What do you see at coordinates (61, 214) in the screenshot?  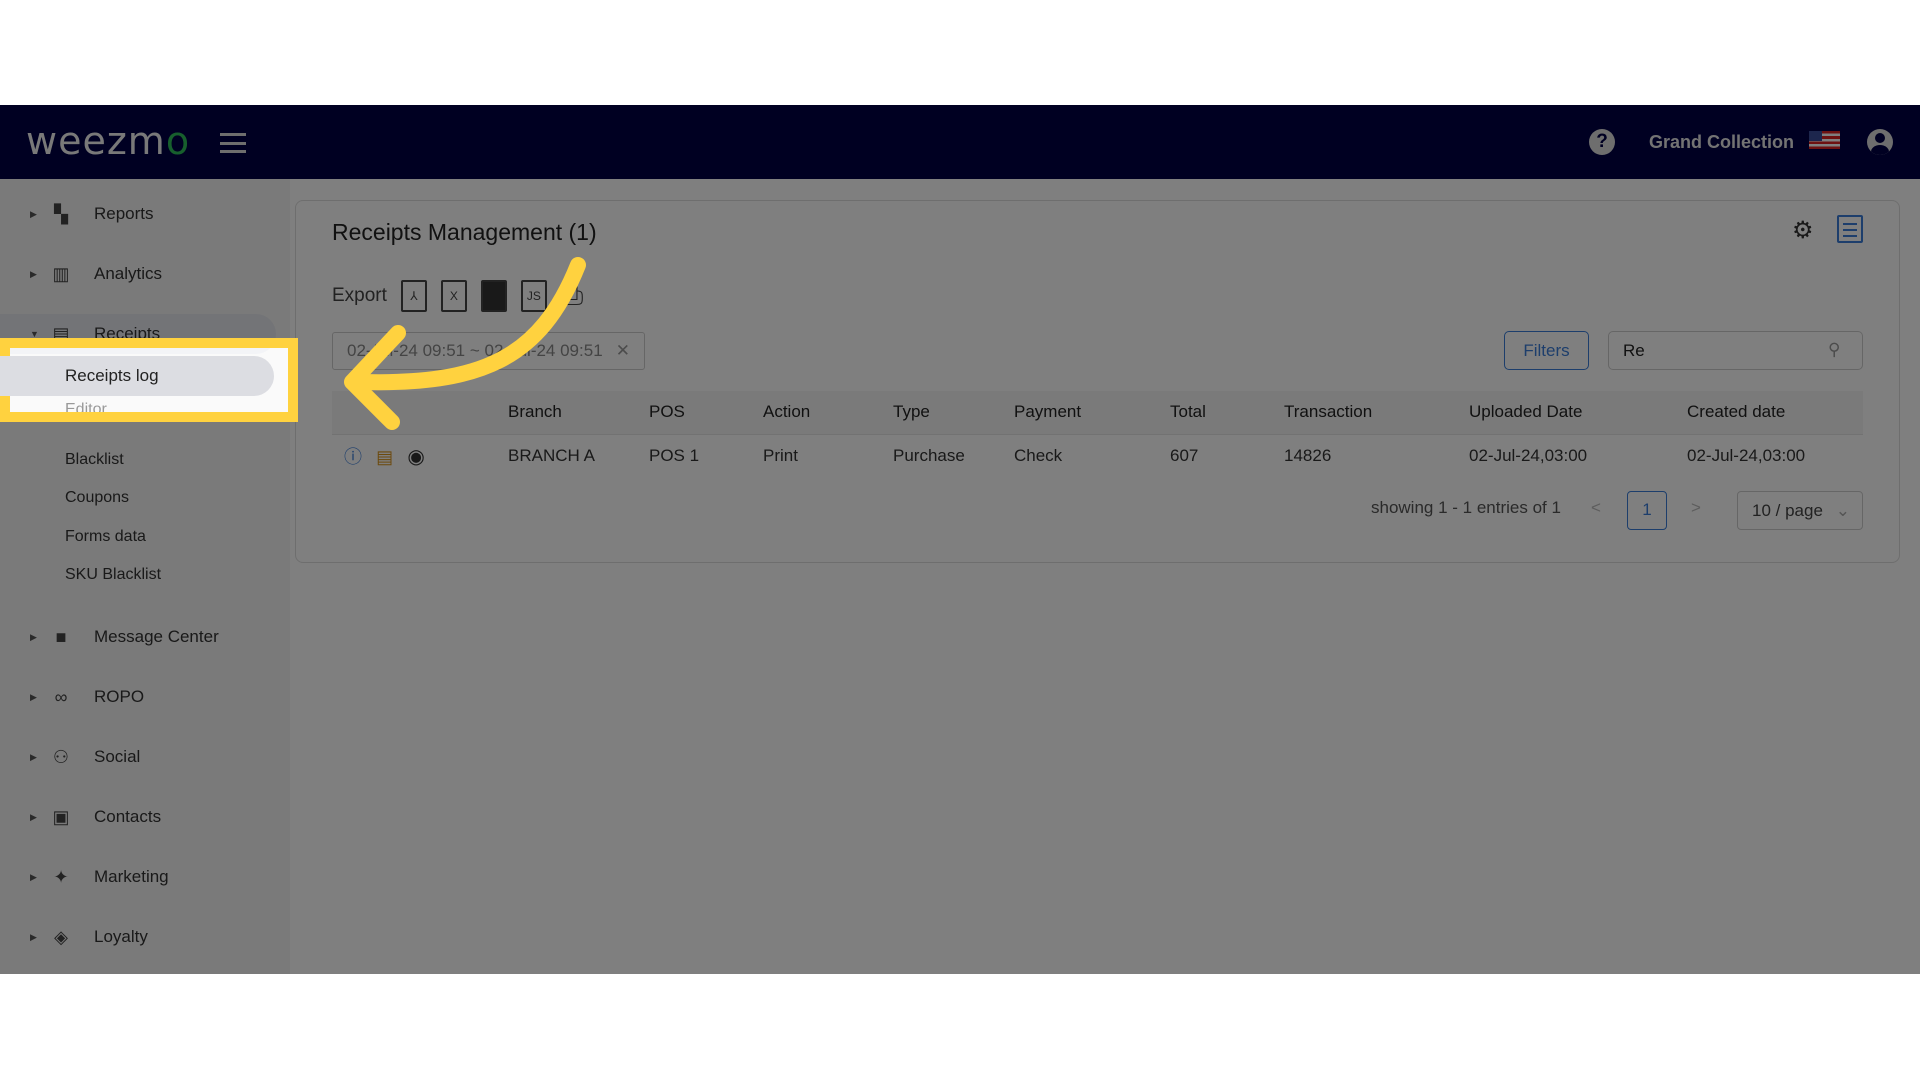 I see `dashboard-icon: ▚` at bounding box center [61, 214].